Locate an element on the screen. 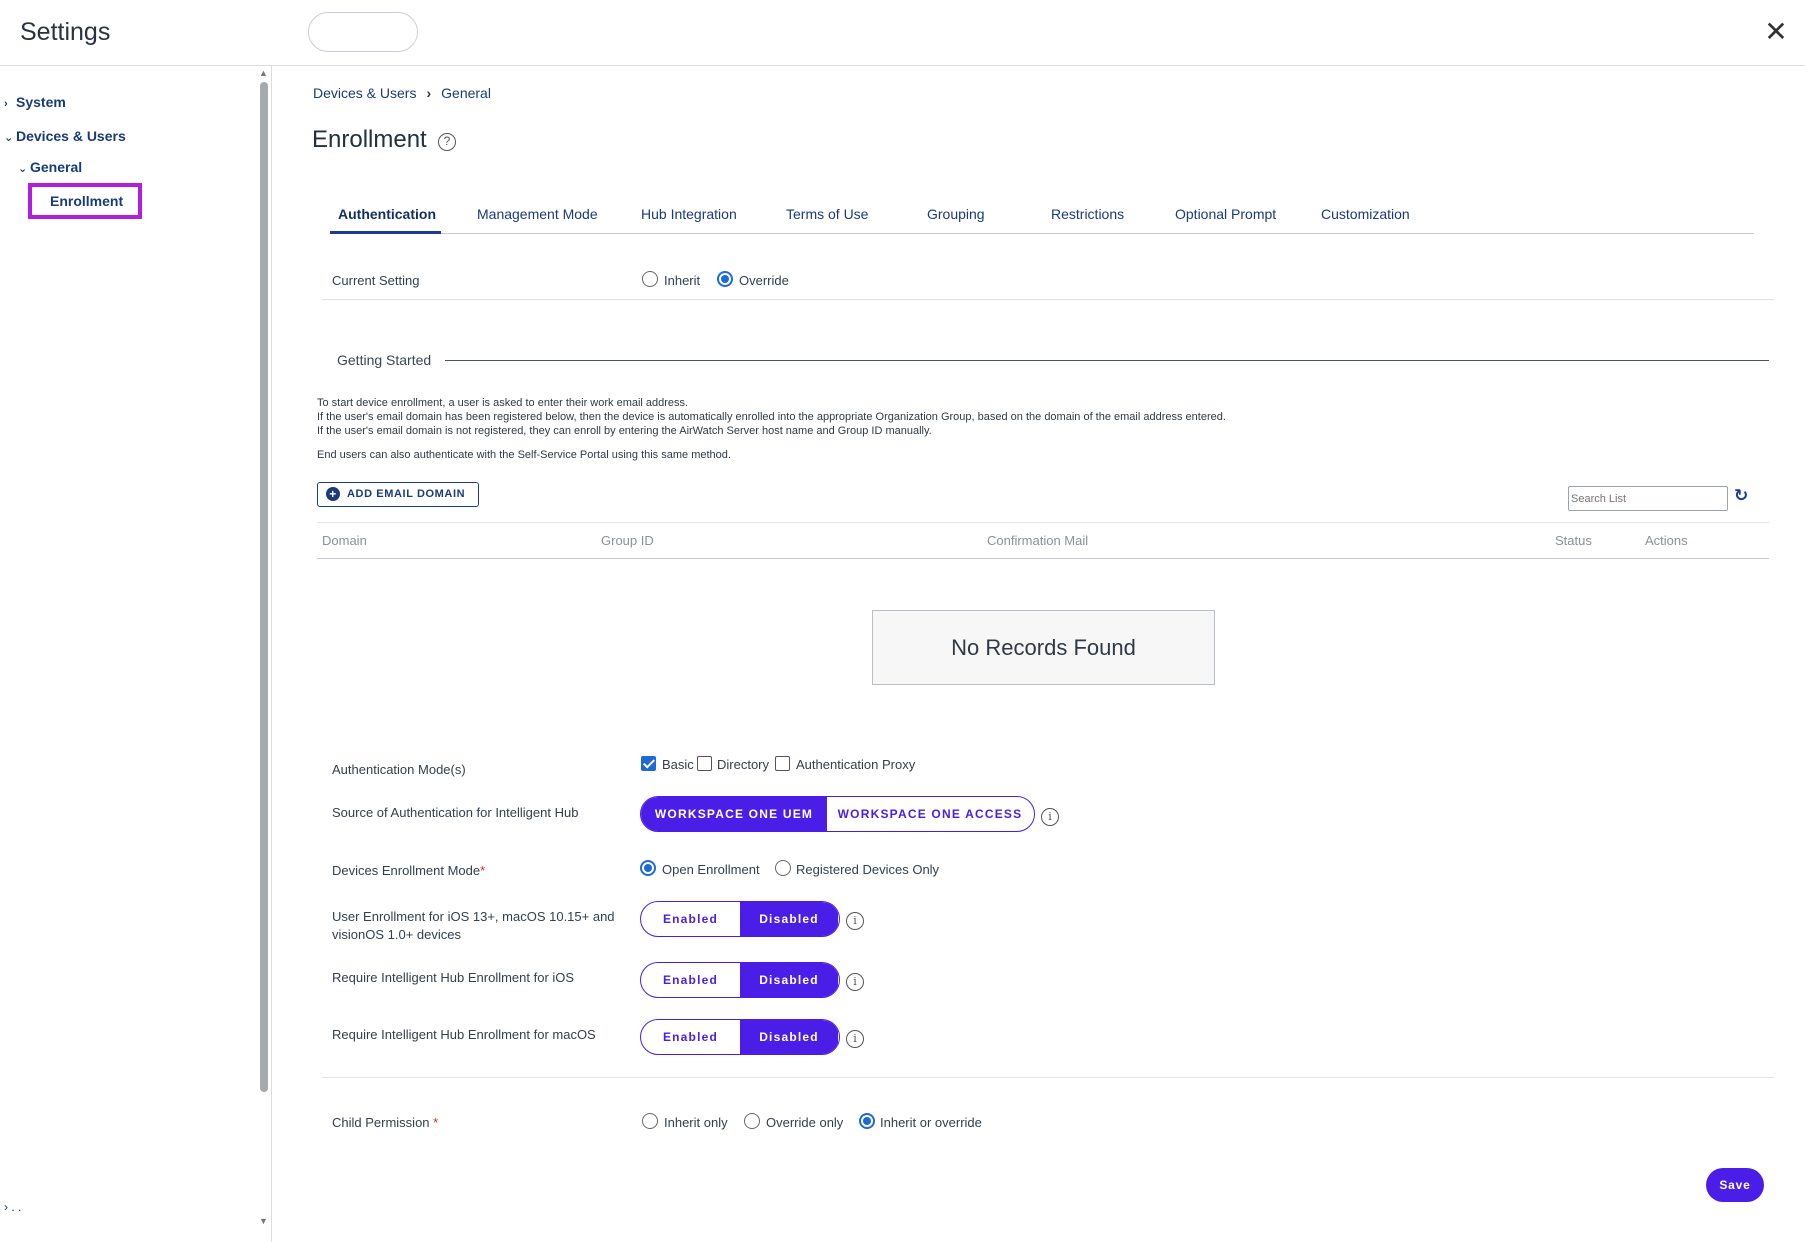  radio-inherit-only-label: Inherit only is located at coordinates (696, 1122).